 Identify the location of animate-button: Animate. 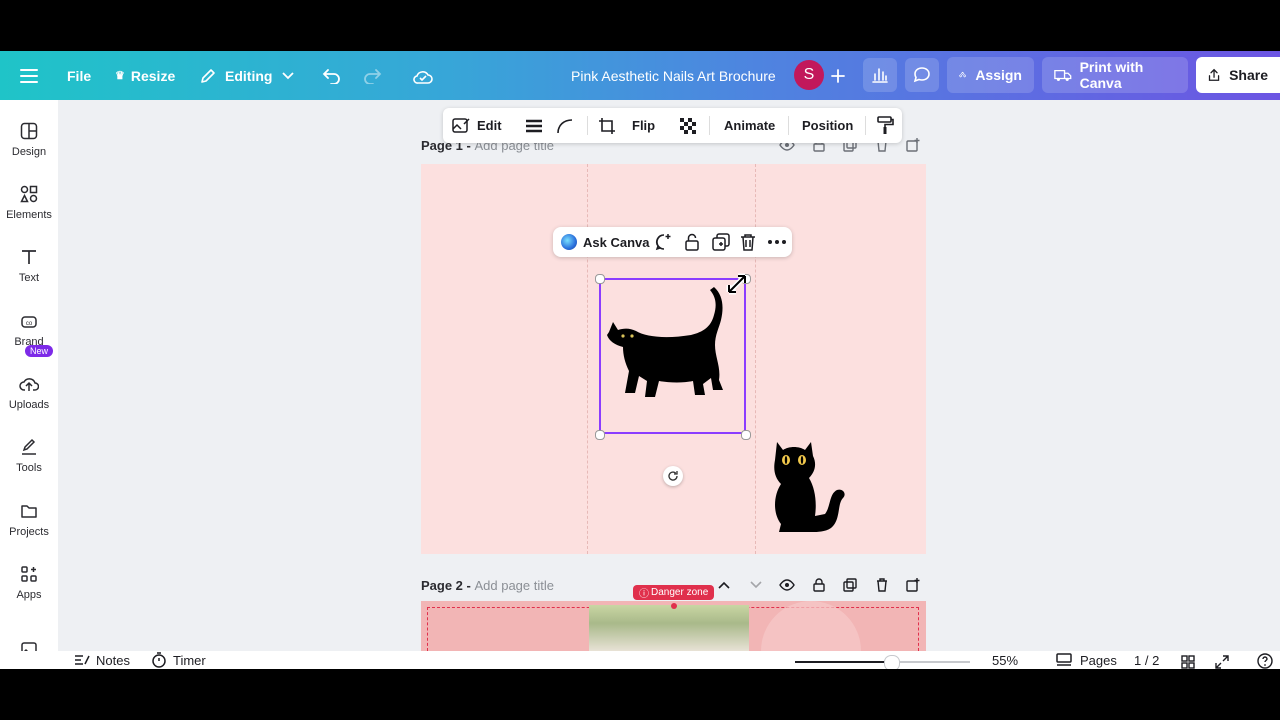
(749, 125).